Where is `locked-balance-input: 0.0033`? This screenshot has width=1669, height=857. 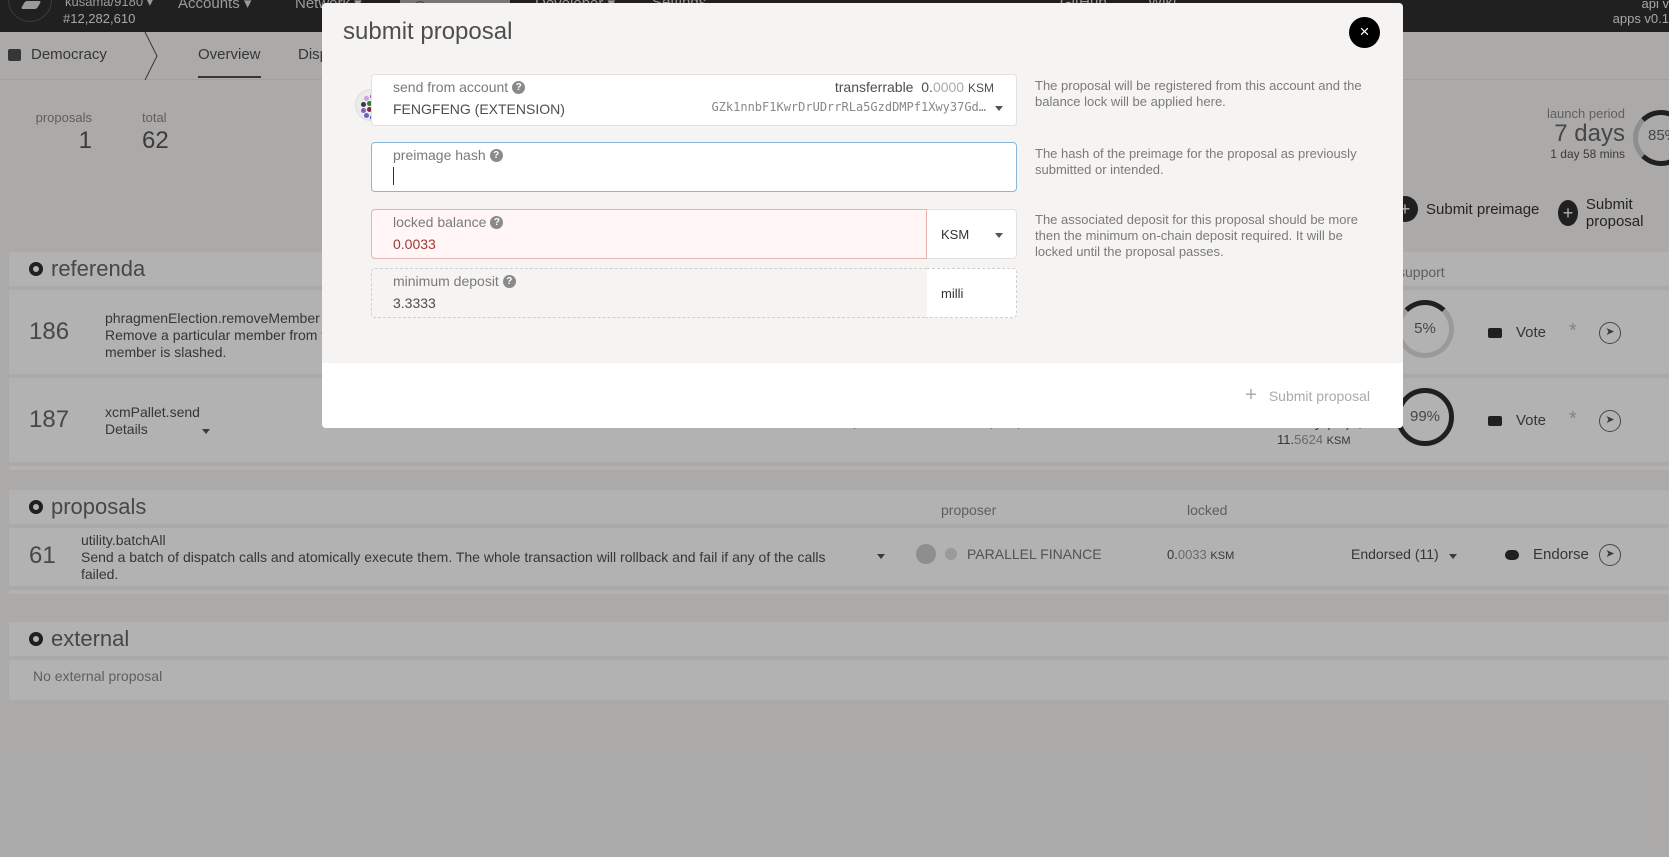
locked-balance-input: 0.0033 is located at coordinates (414, 244).